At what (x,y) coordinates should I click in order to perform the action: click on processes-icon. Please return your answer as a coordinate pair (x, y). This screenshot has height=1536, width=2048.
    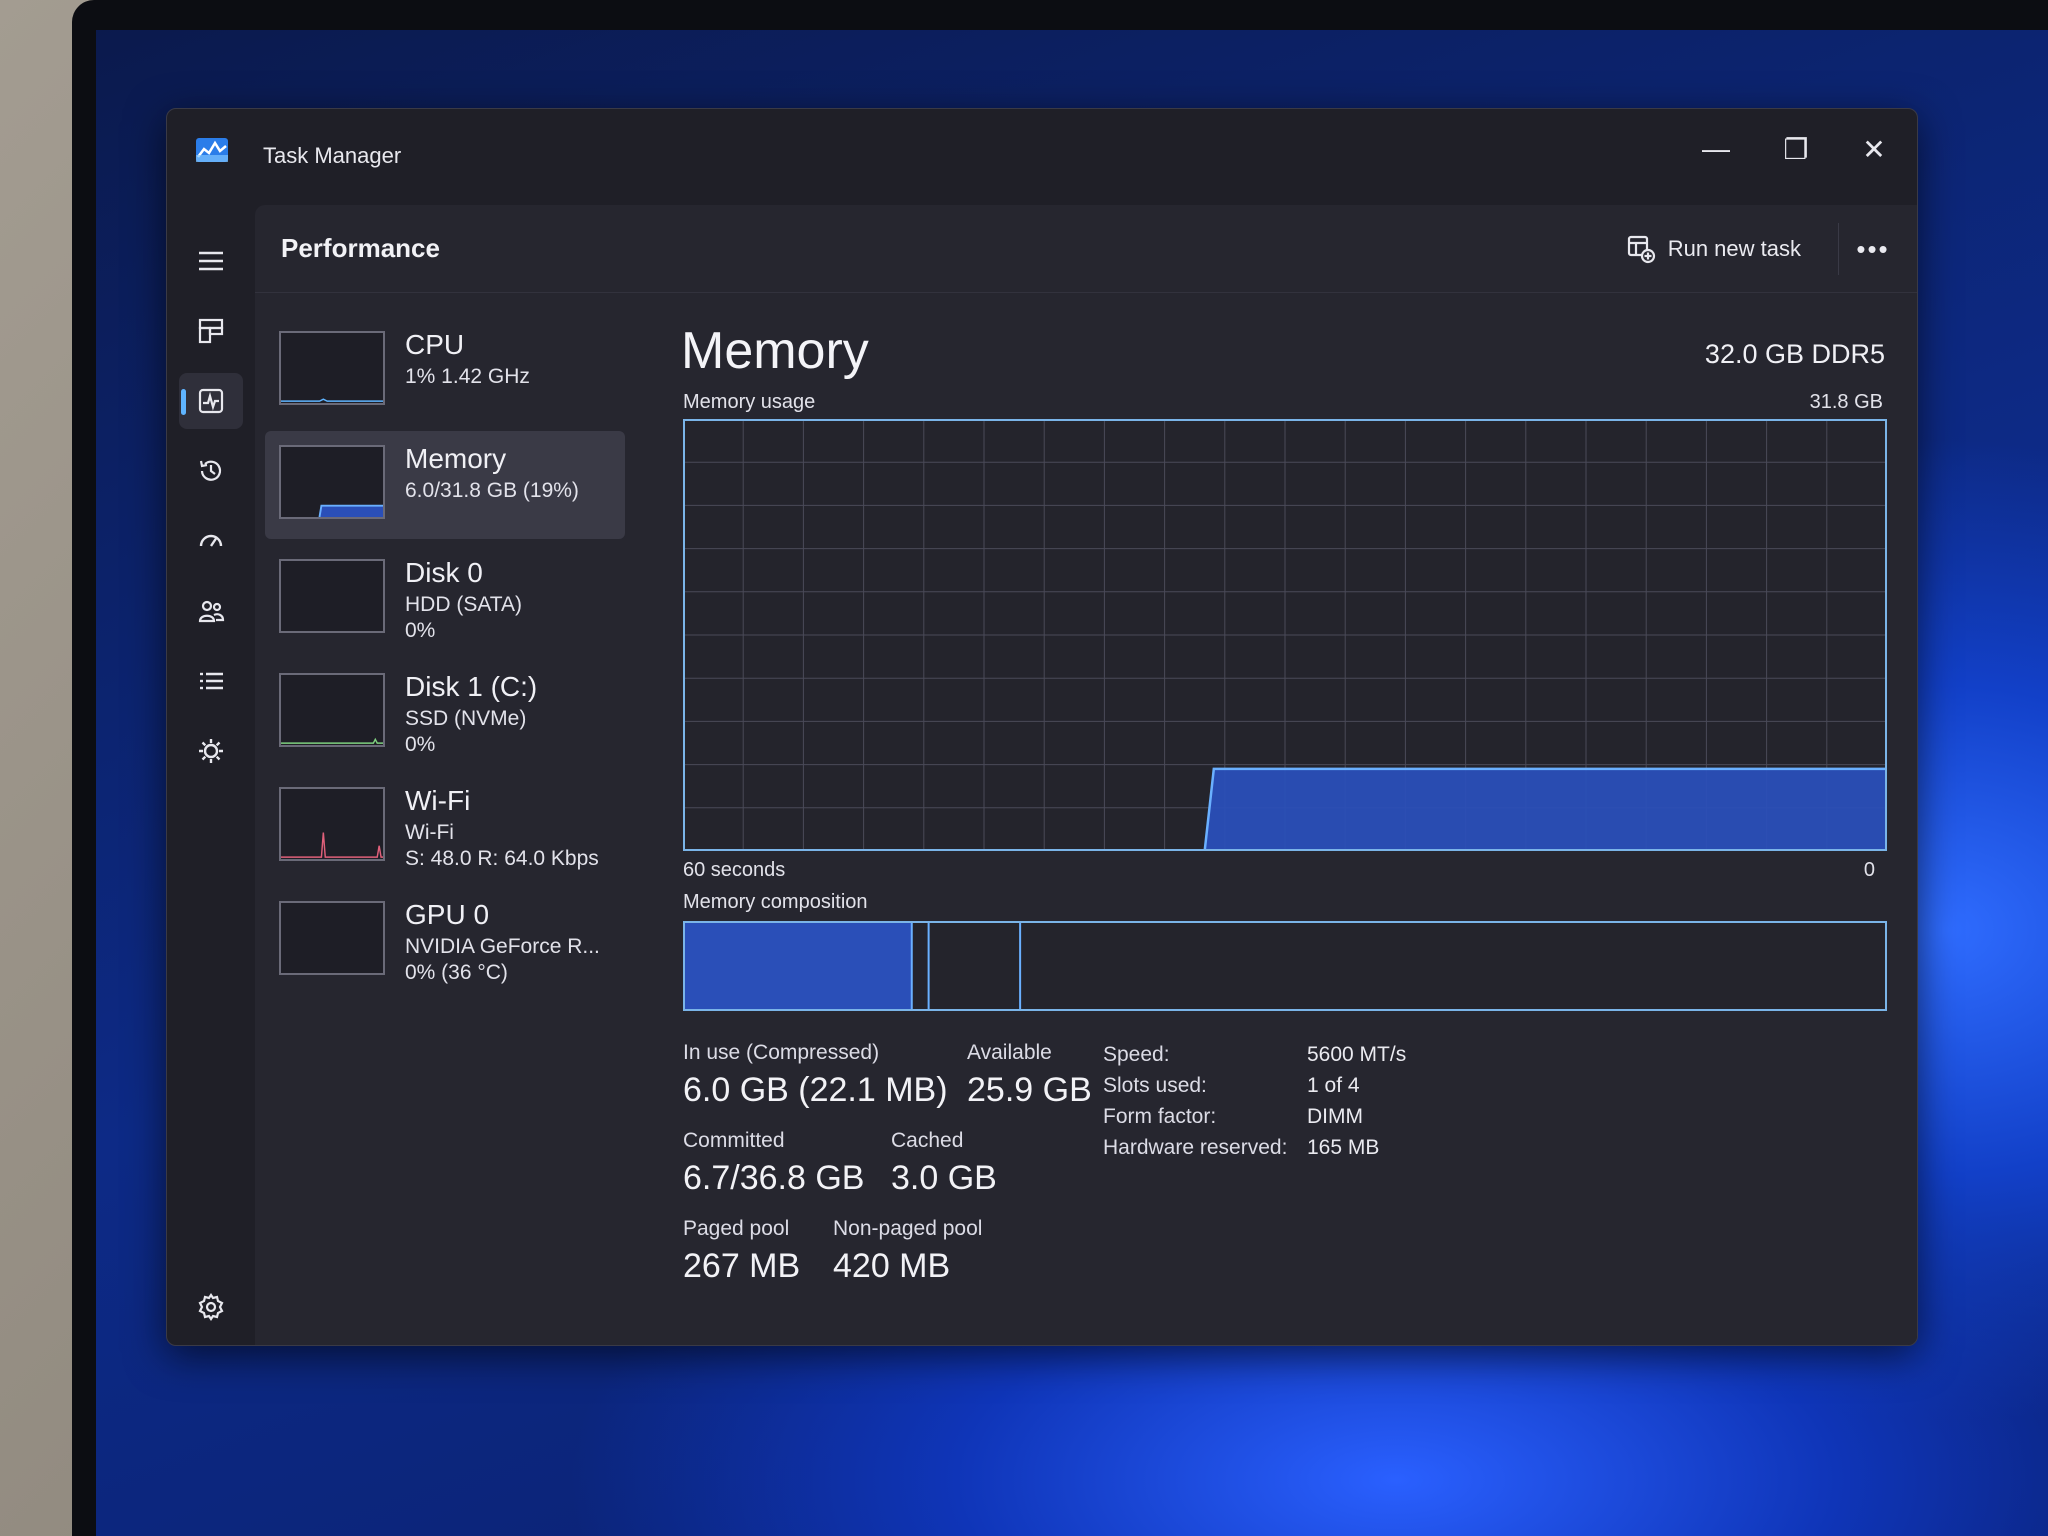
    Looking at the image, I should click on (211, 331).